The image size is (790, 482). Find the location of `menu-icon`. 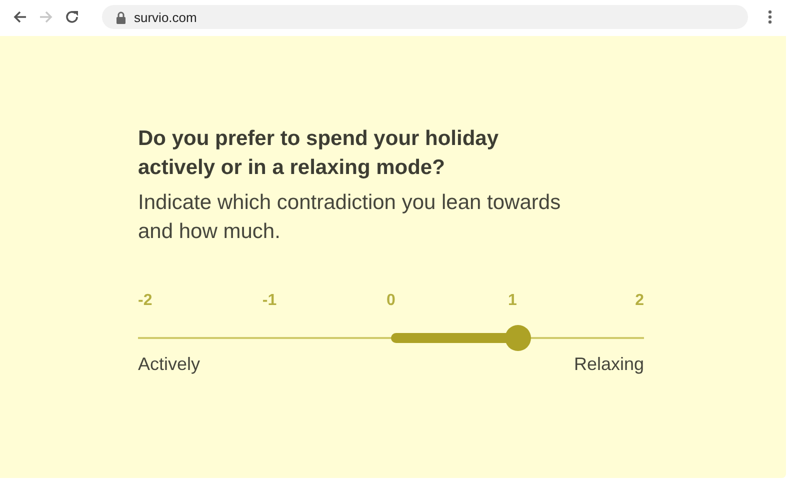

menu-icon is located at coordinates (770, 17).